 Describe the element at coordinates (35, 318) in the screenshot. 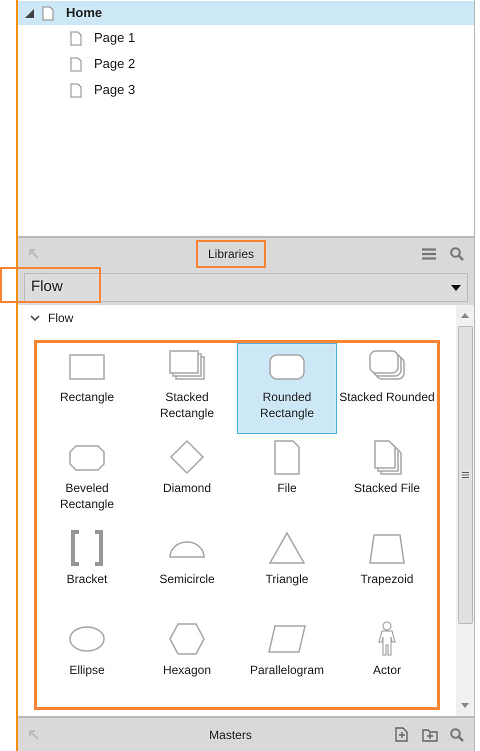

I see `chevron-icon` at that location.